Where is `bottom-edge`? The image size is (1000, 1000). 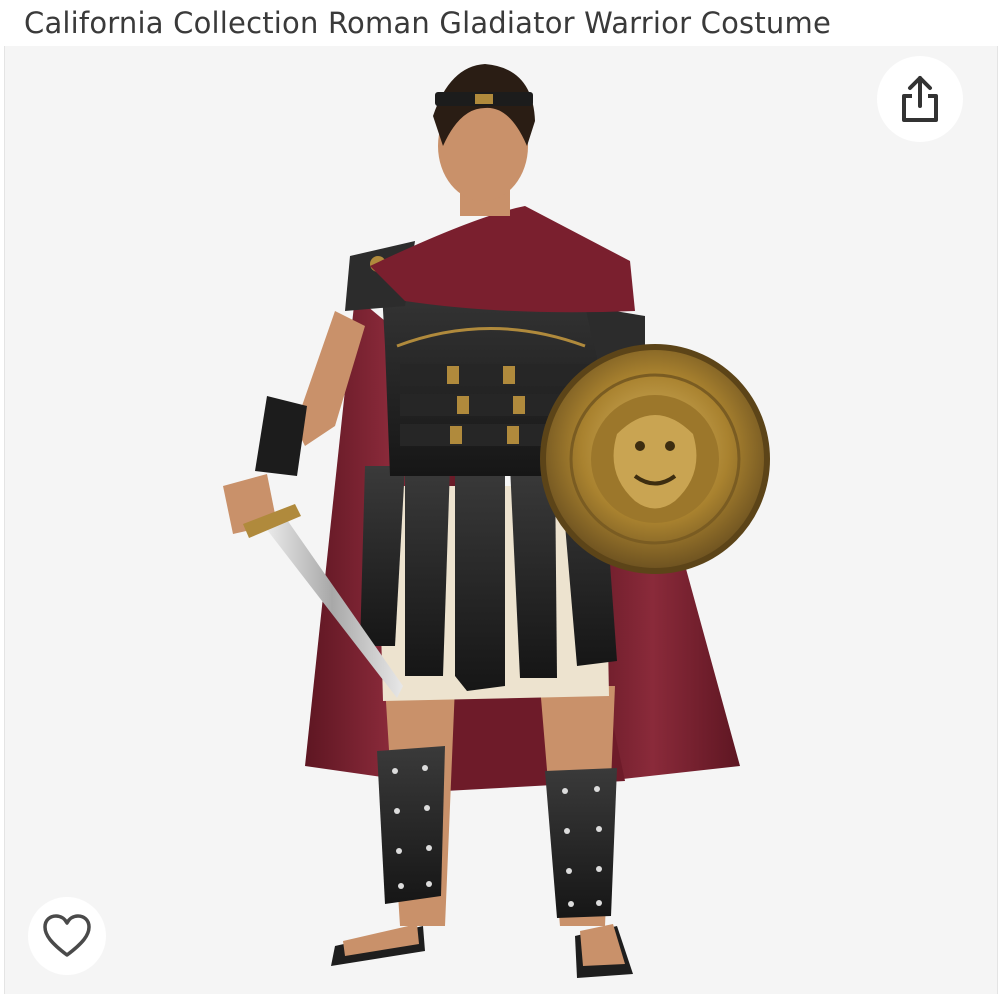 bottom-edge is located at coordinates (500, 997).